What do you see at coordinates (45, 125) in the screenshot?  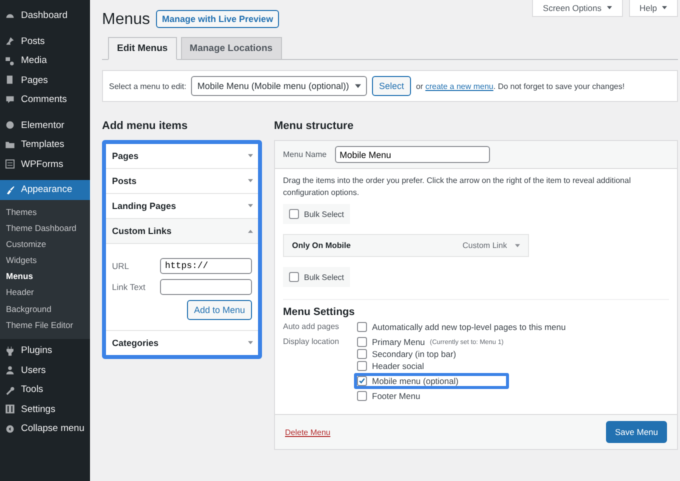 I see `sidebar-item: Elementor` at bounding box center [45, 125].